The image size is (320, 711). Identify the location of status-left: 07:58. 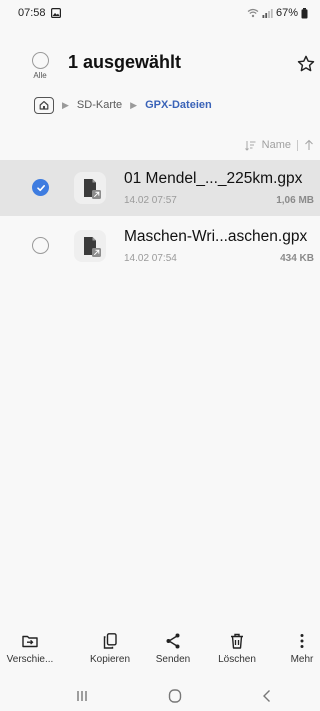
(39, 13).